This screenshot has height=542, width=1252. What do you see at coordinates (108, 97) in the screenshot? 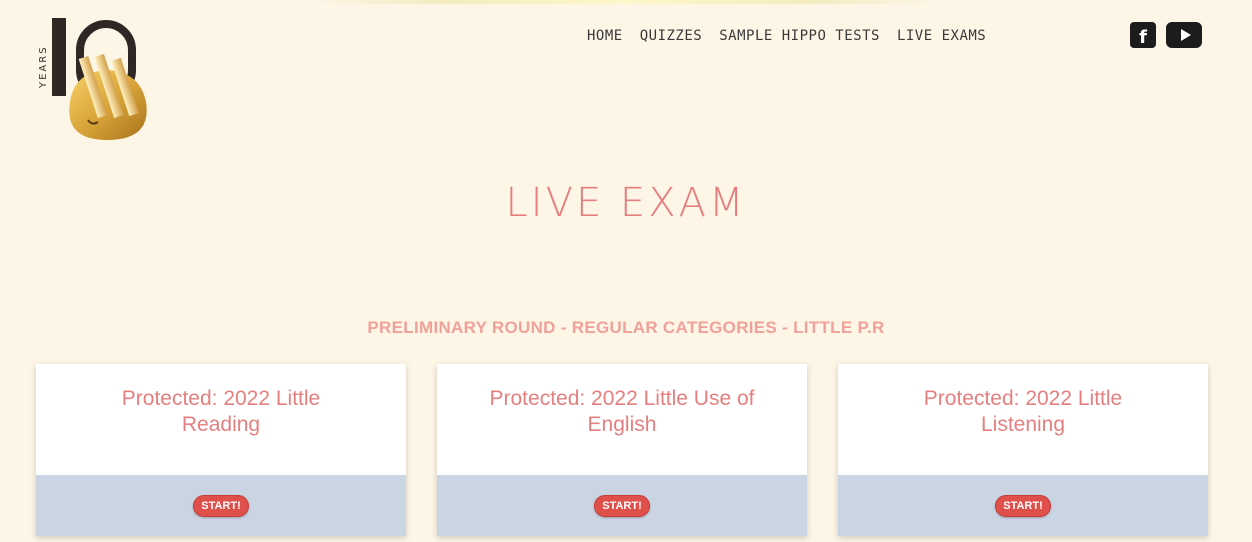
I see `golden-bag-icon` at bounding box center [108, 97].